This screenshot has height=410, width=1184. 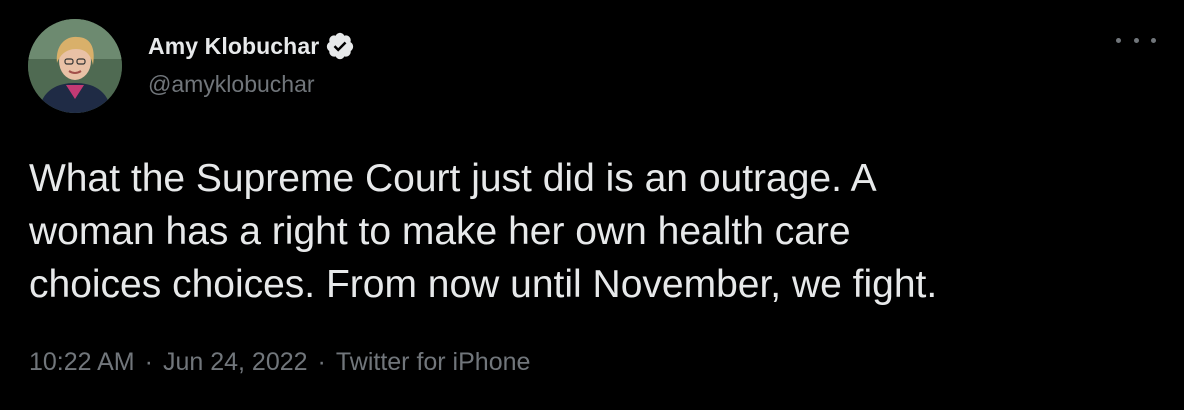 What do you see at coordinates (75, 66) in the screenshot?
I see `avatar` at bounding box center [75, 66].